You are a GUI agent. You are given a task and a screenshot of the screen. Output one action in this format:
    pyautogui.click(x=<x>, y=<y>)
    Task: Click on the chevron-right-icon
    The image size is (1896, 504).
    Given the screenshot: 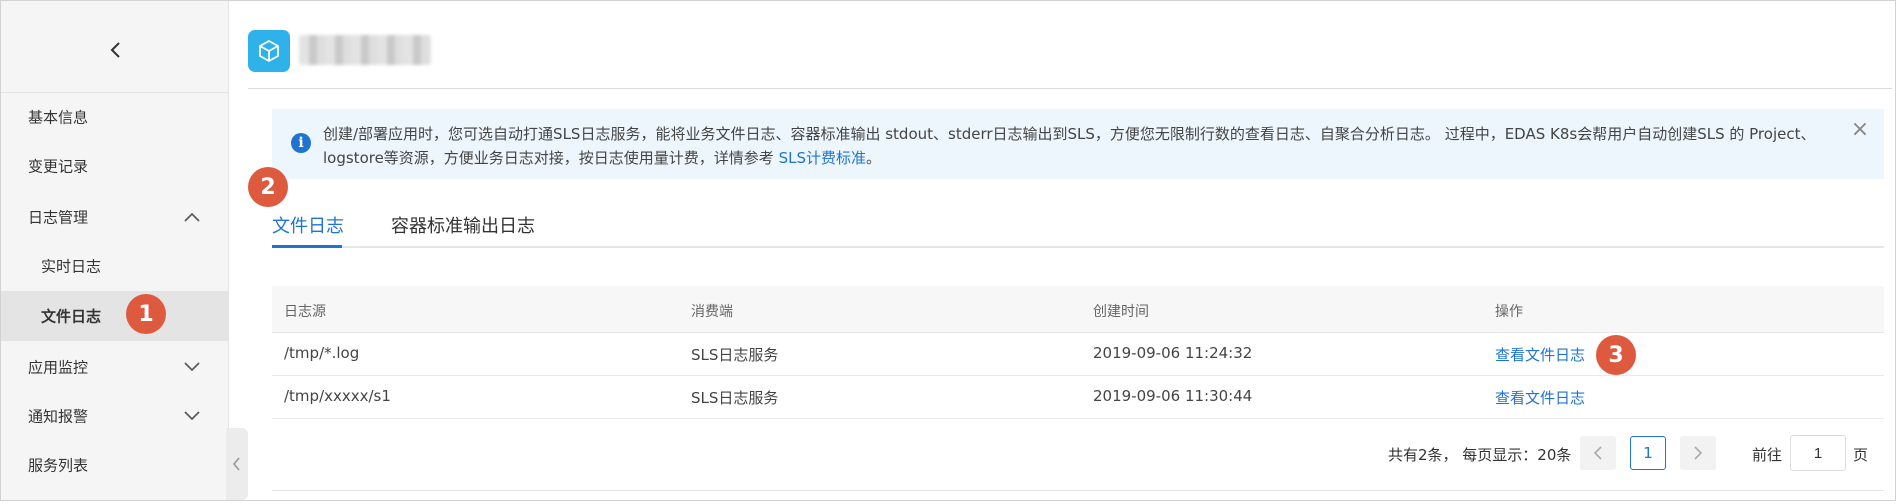 What is the action you would take?
    pyautogui.click(x=1698, y=453)
    